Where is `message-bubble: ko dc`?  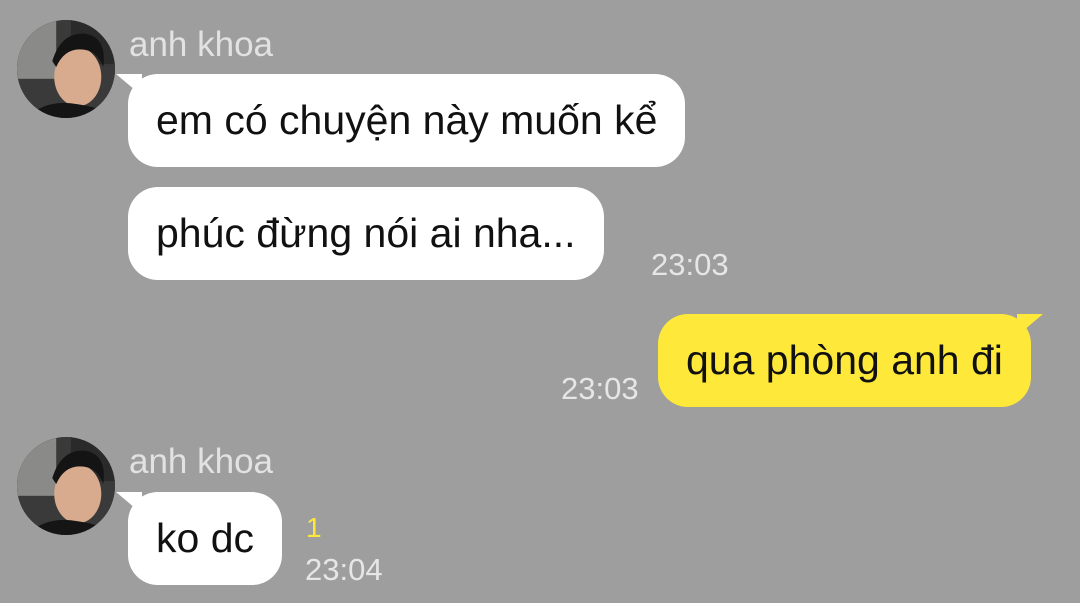
message-bubble: ko dc is located at coordinates (199, 538).